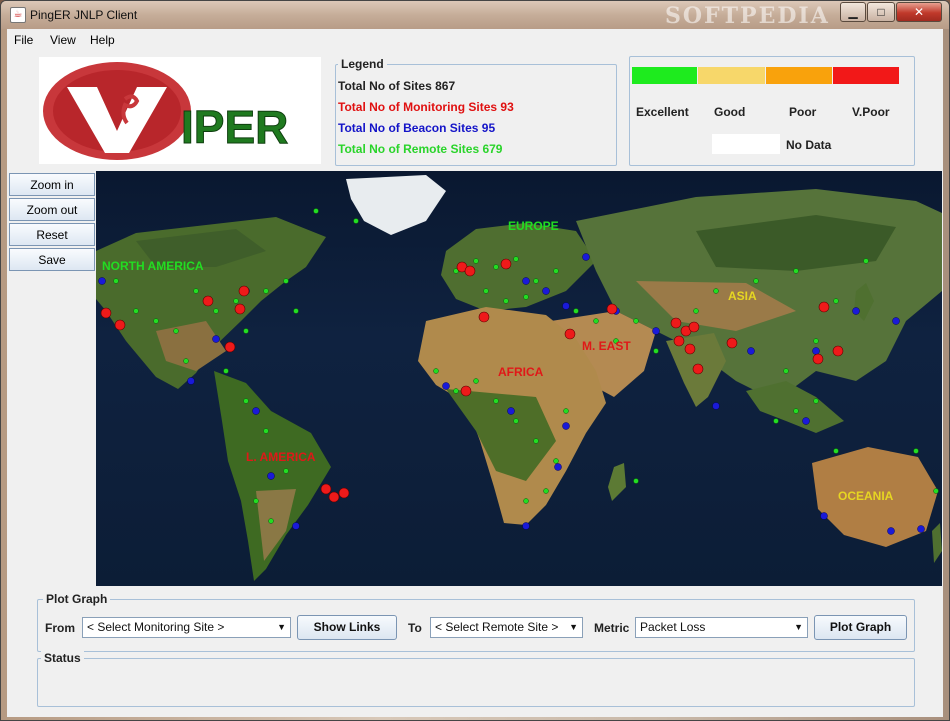 The width and height of the screenshot is (950, 721). What do you see at coordinates (881, 12) in the screenshot?
I see `maximize-button: □` at bounding box center [881, 12].